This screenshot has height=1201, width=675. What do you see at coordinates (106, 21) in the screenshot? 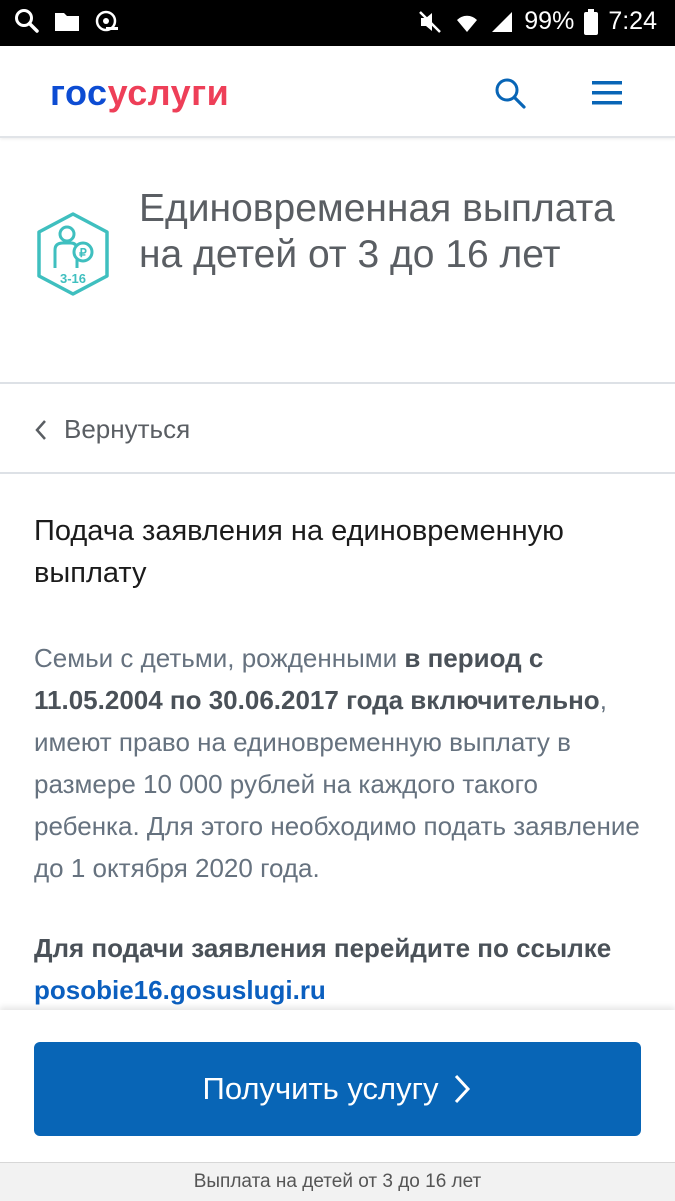
I see `voicemail-icon` at bounding box center [106, 21].